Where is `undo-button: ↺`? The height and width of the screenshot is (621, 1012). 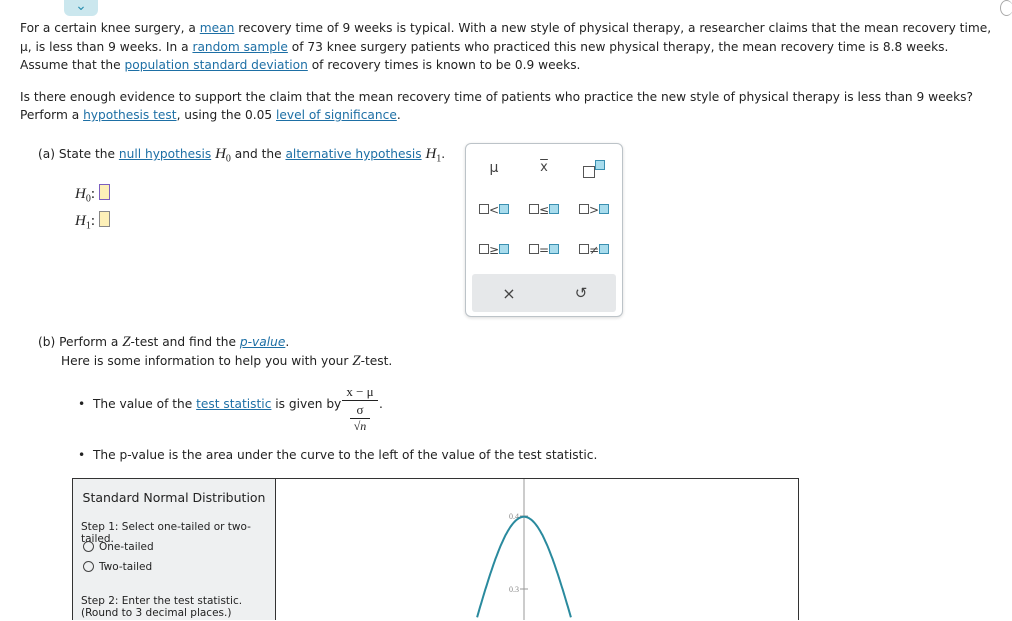
undo-button: ↺ is located at coordinates (581, 293).